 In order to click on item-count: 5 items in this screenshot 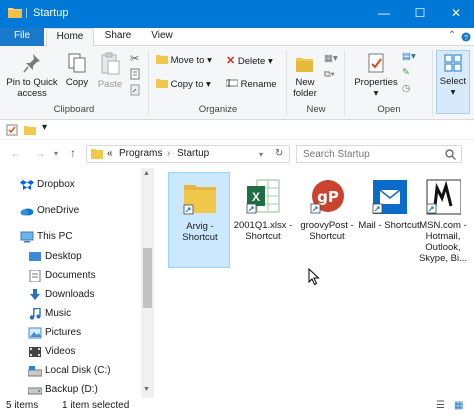, I will do `click(22, 405)`.